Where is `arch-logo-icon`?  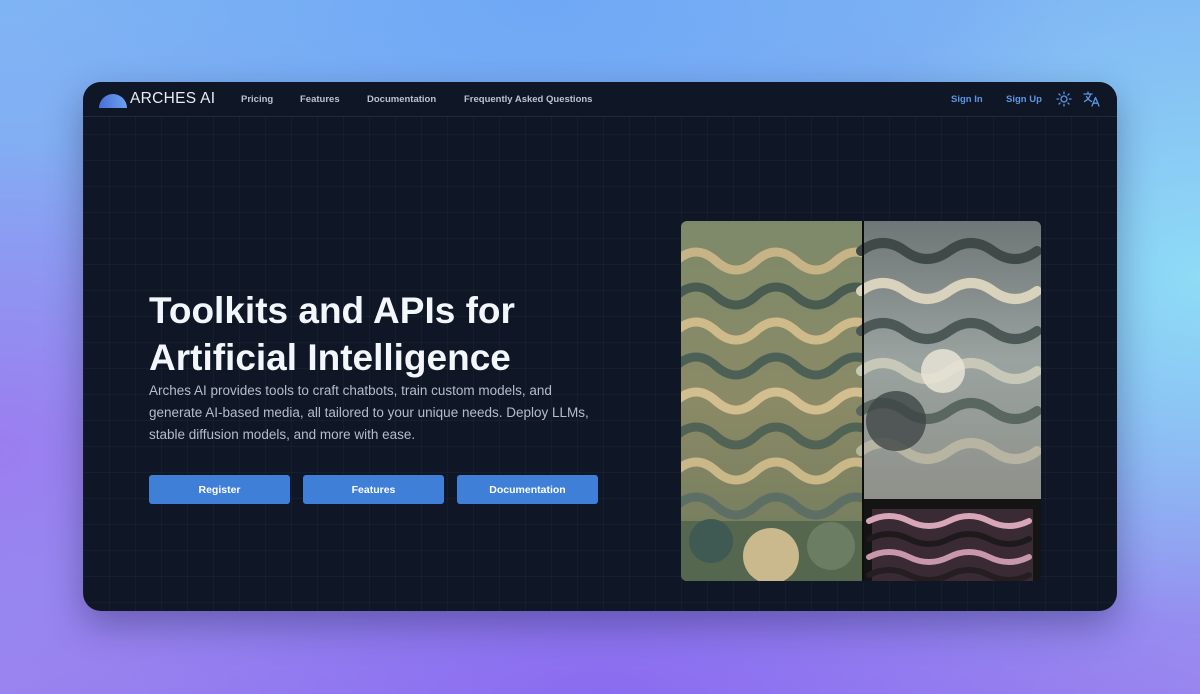 arch-logo-icon is located at coordinates (113, 101).